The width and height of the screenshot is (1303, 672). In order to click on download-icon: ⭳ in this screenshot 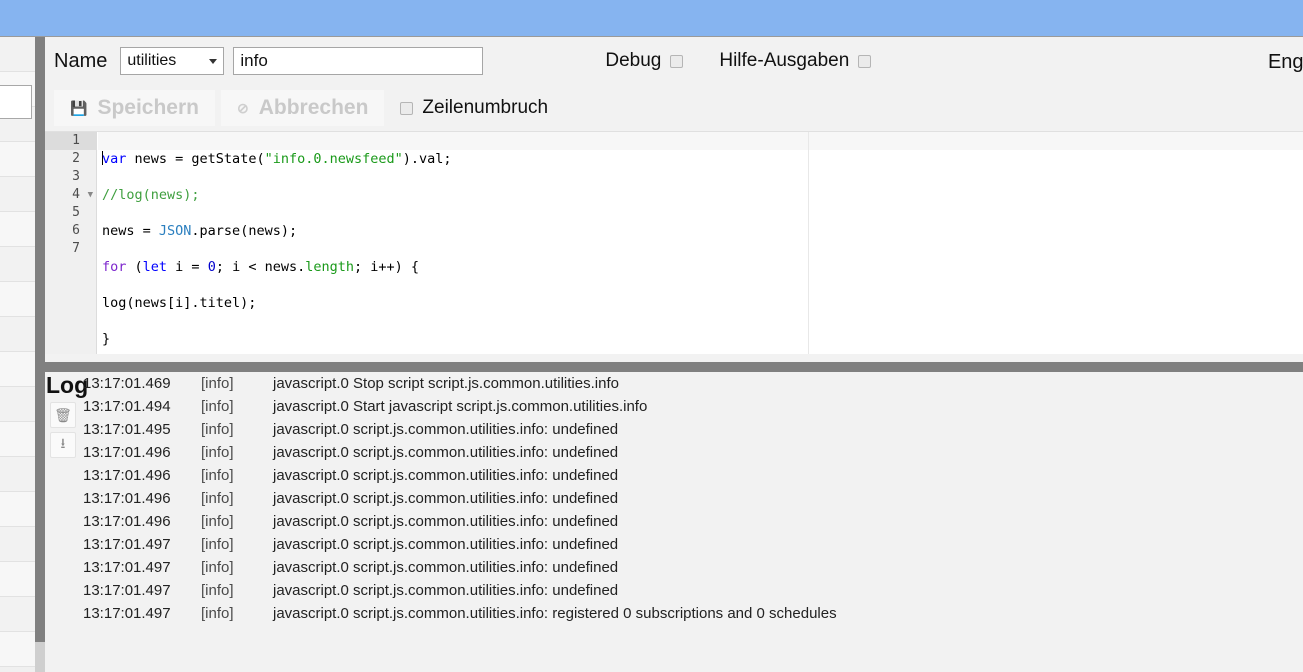, I will do `click(63, 443)`.